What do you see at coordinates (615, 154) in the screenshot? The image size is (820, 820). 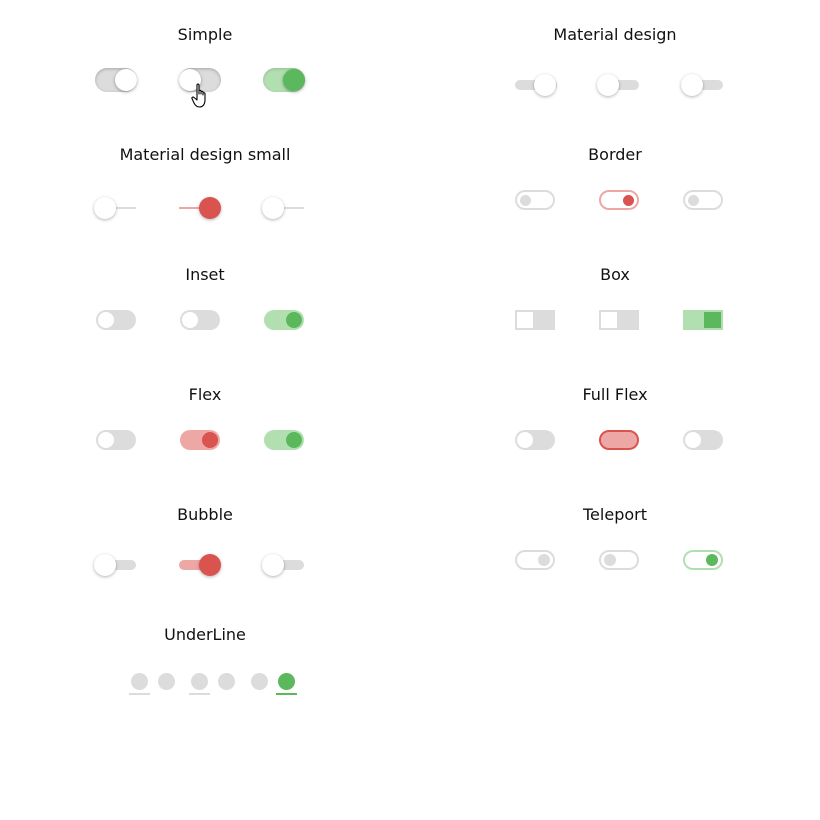 I see `group-title: Border` at bounding box center [615, 154].